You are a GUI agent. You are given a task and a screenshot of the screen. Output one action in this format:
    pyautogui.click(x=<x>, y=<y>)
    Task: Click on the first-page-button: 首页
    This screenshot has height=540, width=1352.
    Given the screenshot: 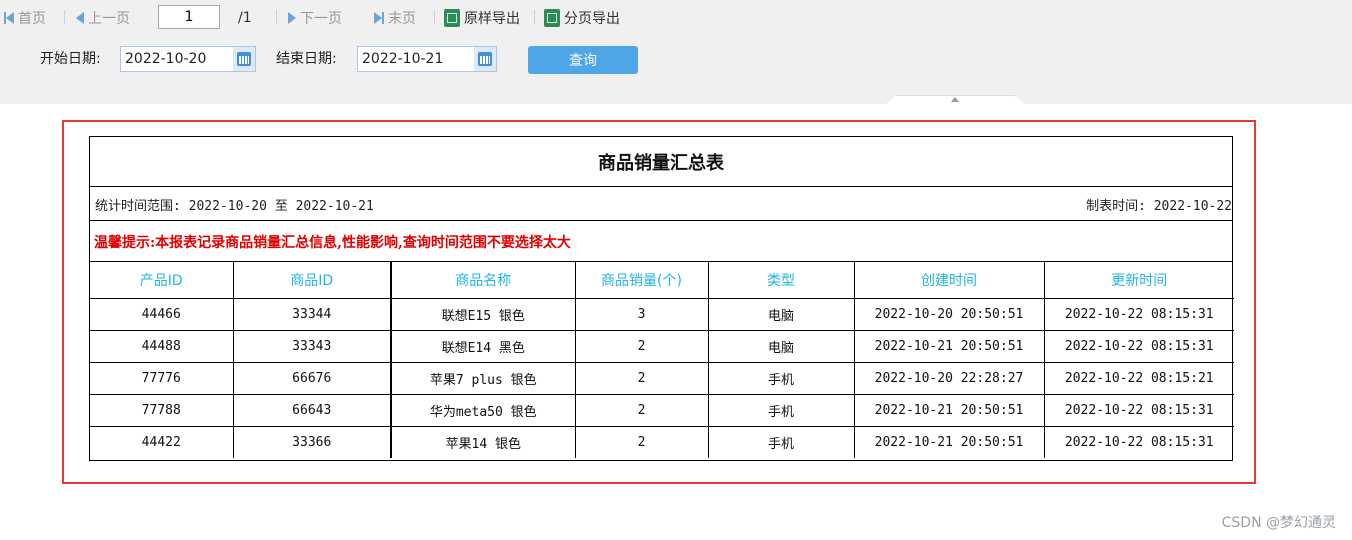 What is the action you would take?
    pyautogui.click(x=25, y=18)
    